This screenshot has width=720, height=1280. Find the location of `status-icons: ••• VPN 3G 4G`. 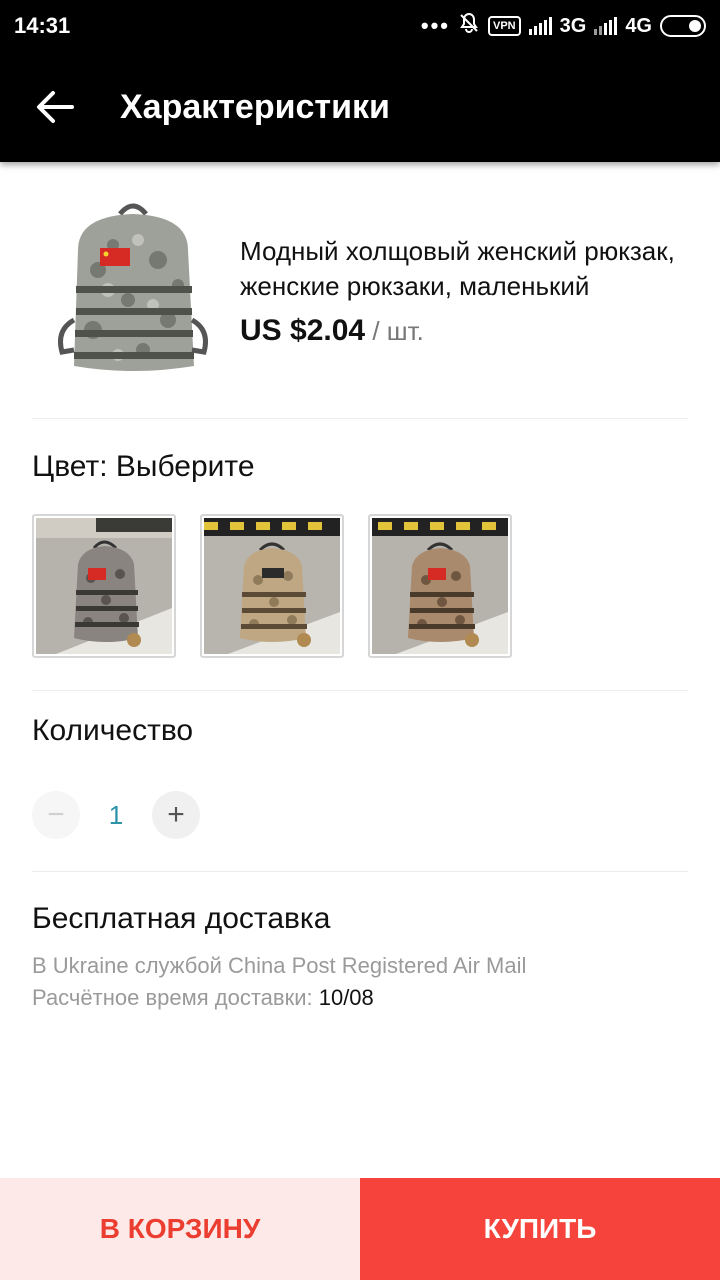

status-icons: ••• VPN 3G 4G is located at coordinates (563, 26).